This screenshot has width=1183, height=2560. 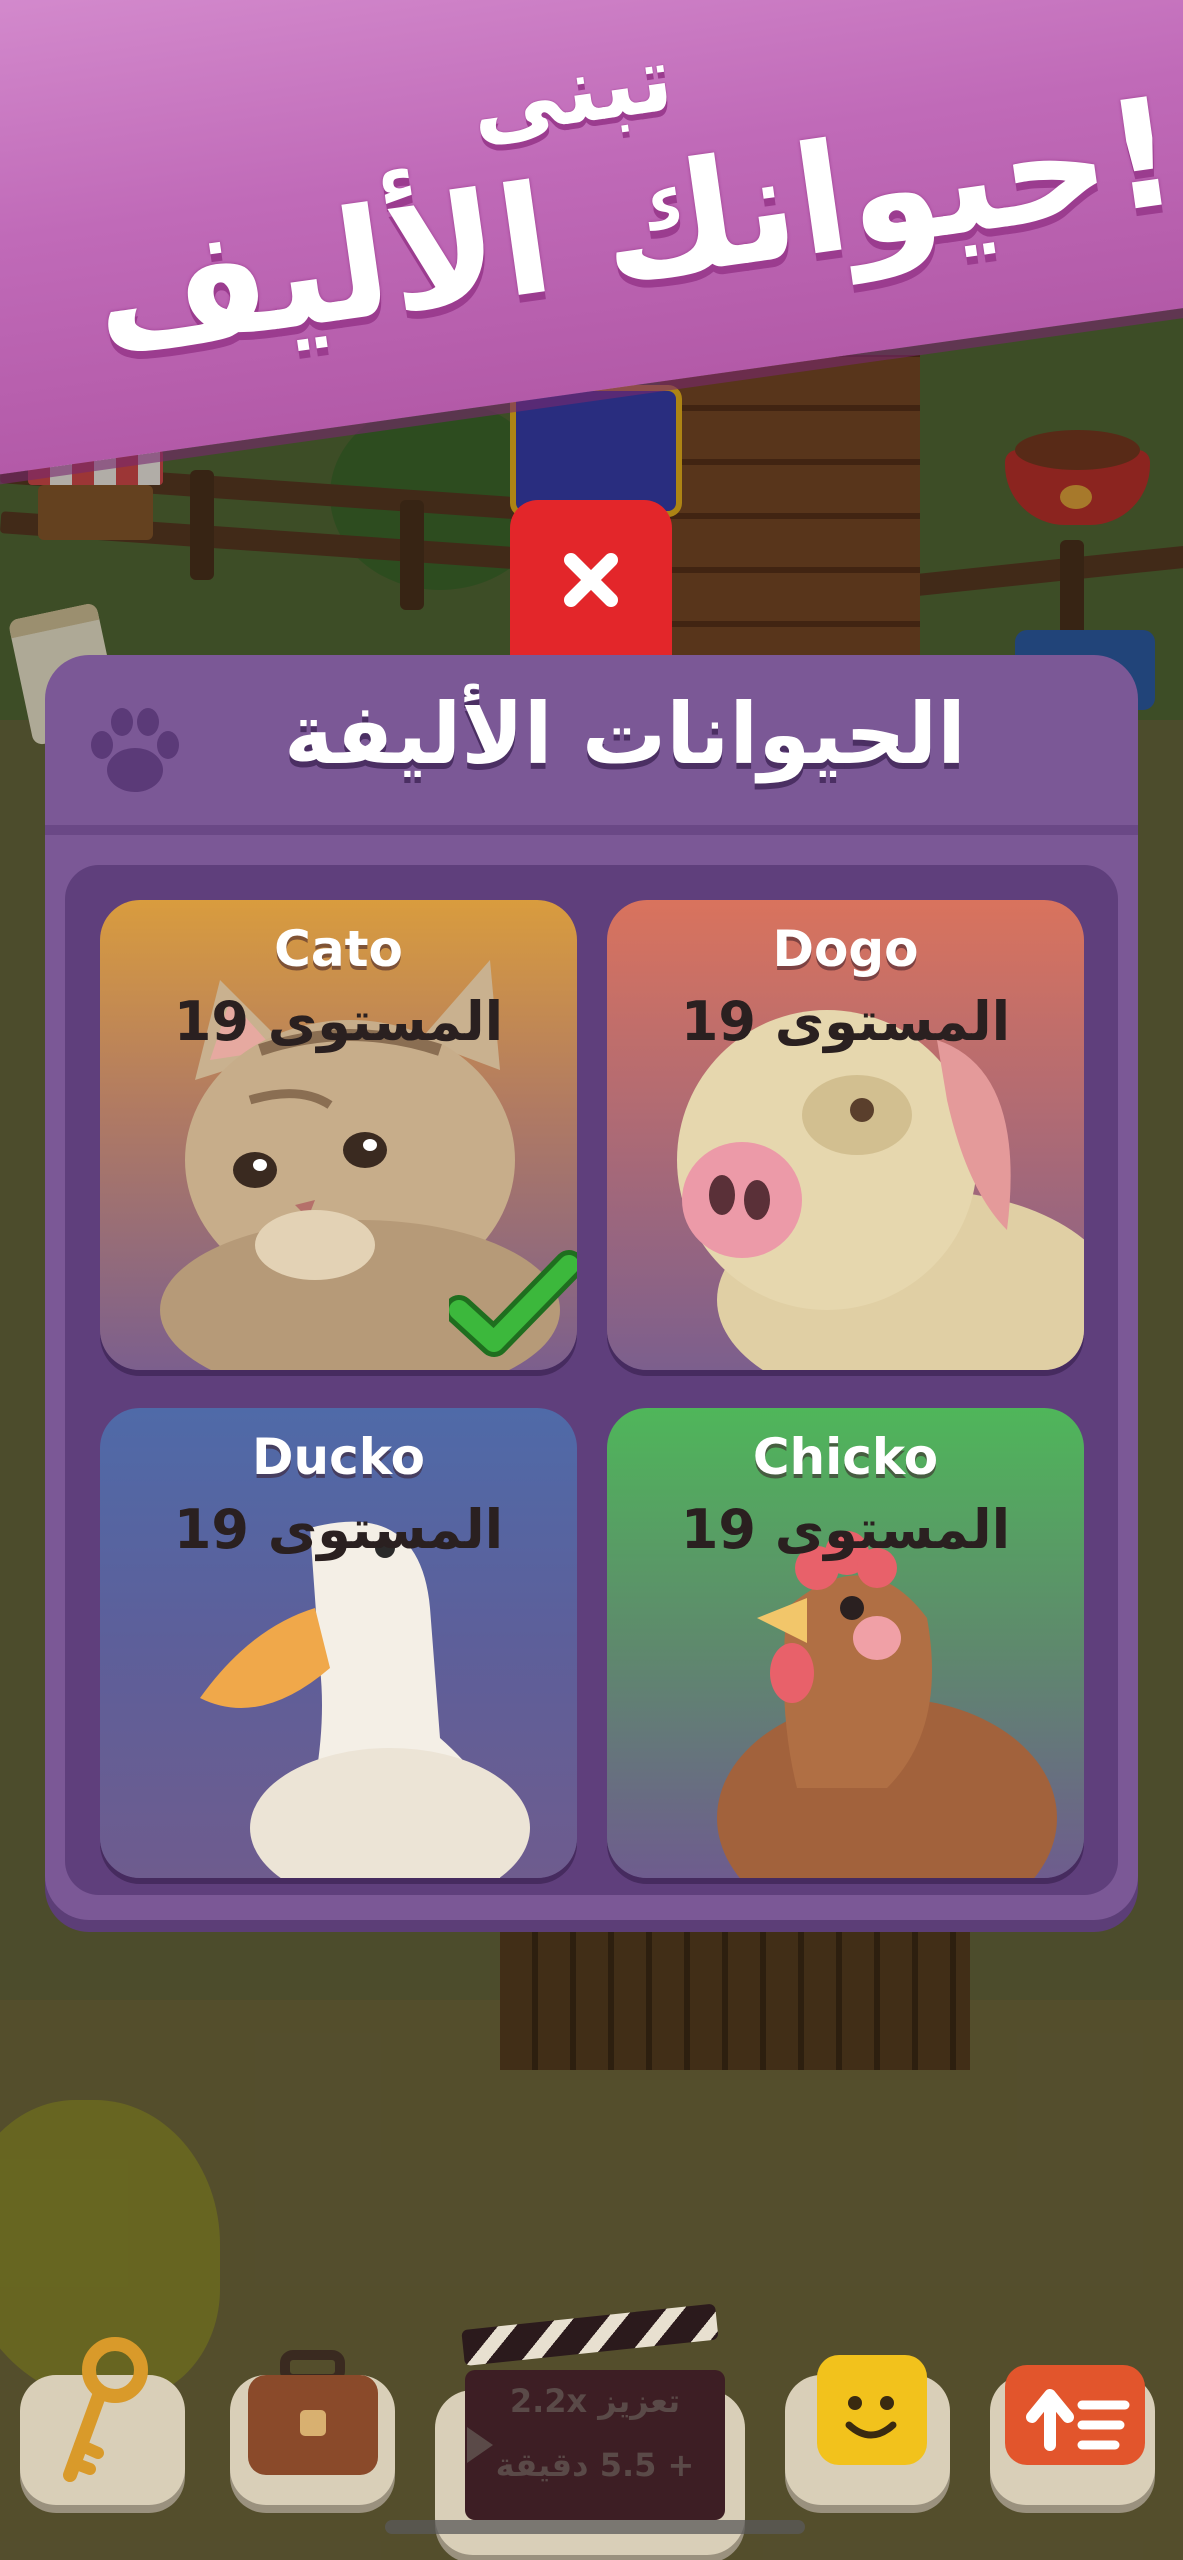 I want to click on pet-card-chicko: Chicko المستوى 19, so click(x=845, y=1643).